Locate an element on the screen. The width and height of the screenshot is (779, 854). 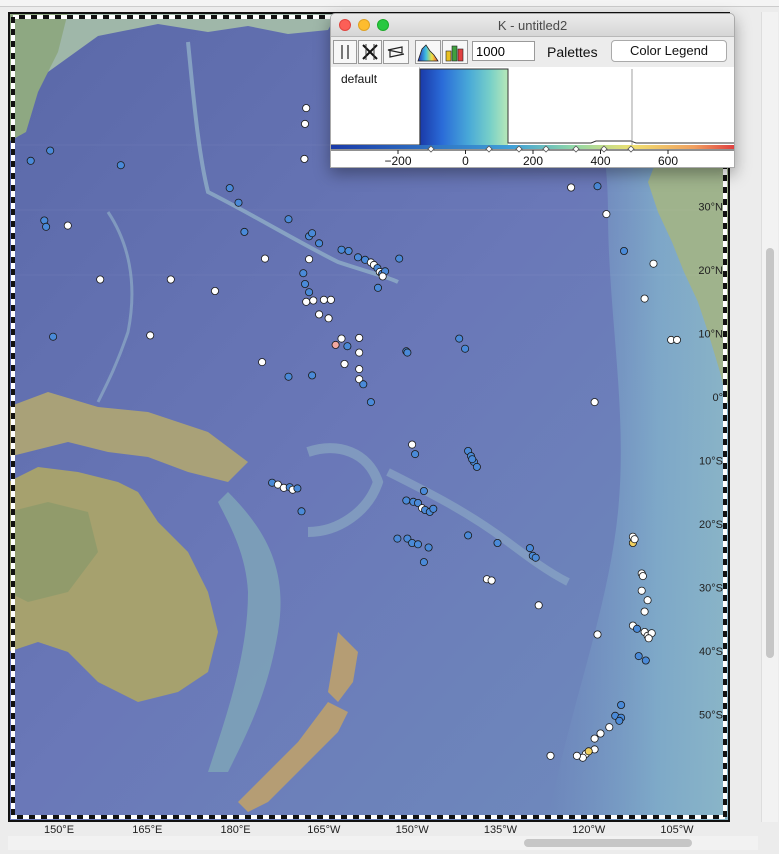
vertical-scrollbar is located at coordinates (769, 417).